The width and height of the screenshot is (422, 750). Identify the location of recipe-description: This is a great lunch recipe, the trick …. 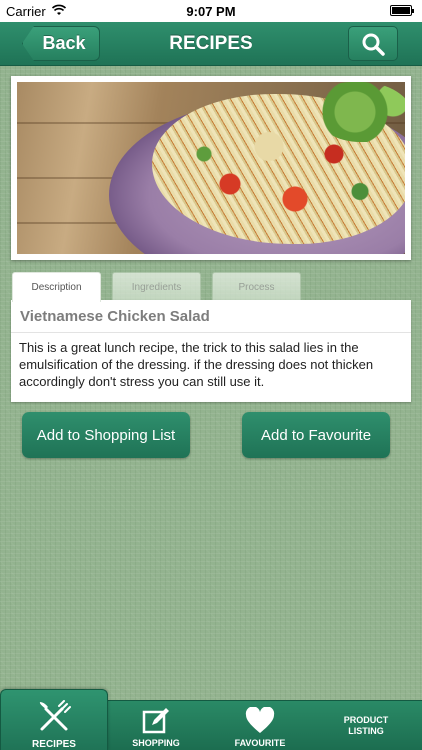
(196, 364).